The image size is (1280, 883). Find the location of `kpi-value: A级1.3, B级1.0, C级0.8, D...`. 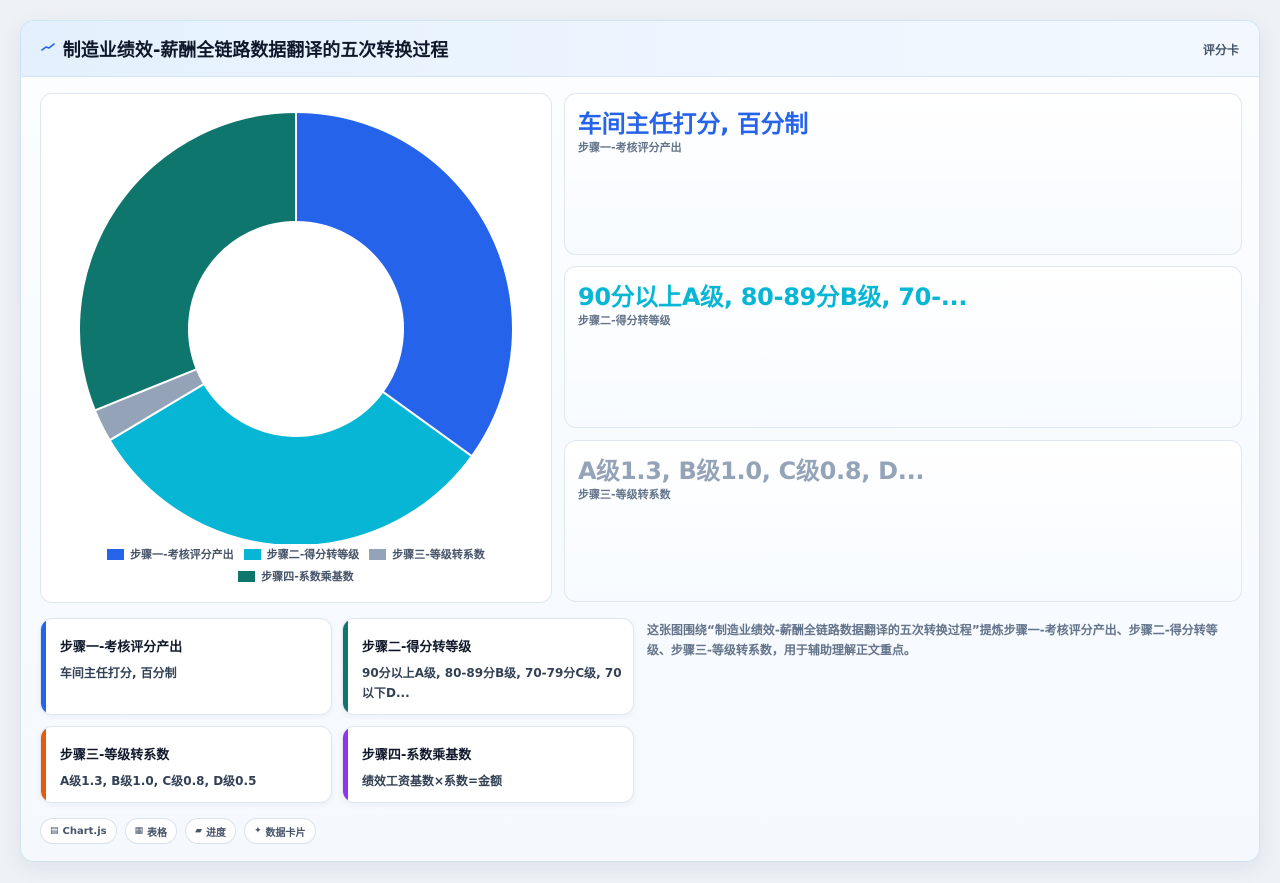

kpi-value: A级1.3, B级1.0, C级0.8, D... is located at coordinates (751, 471).